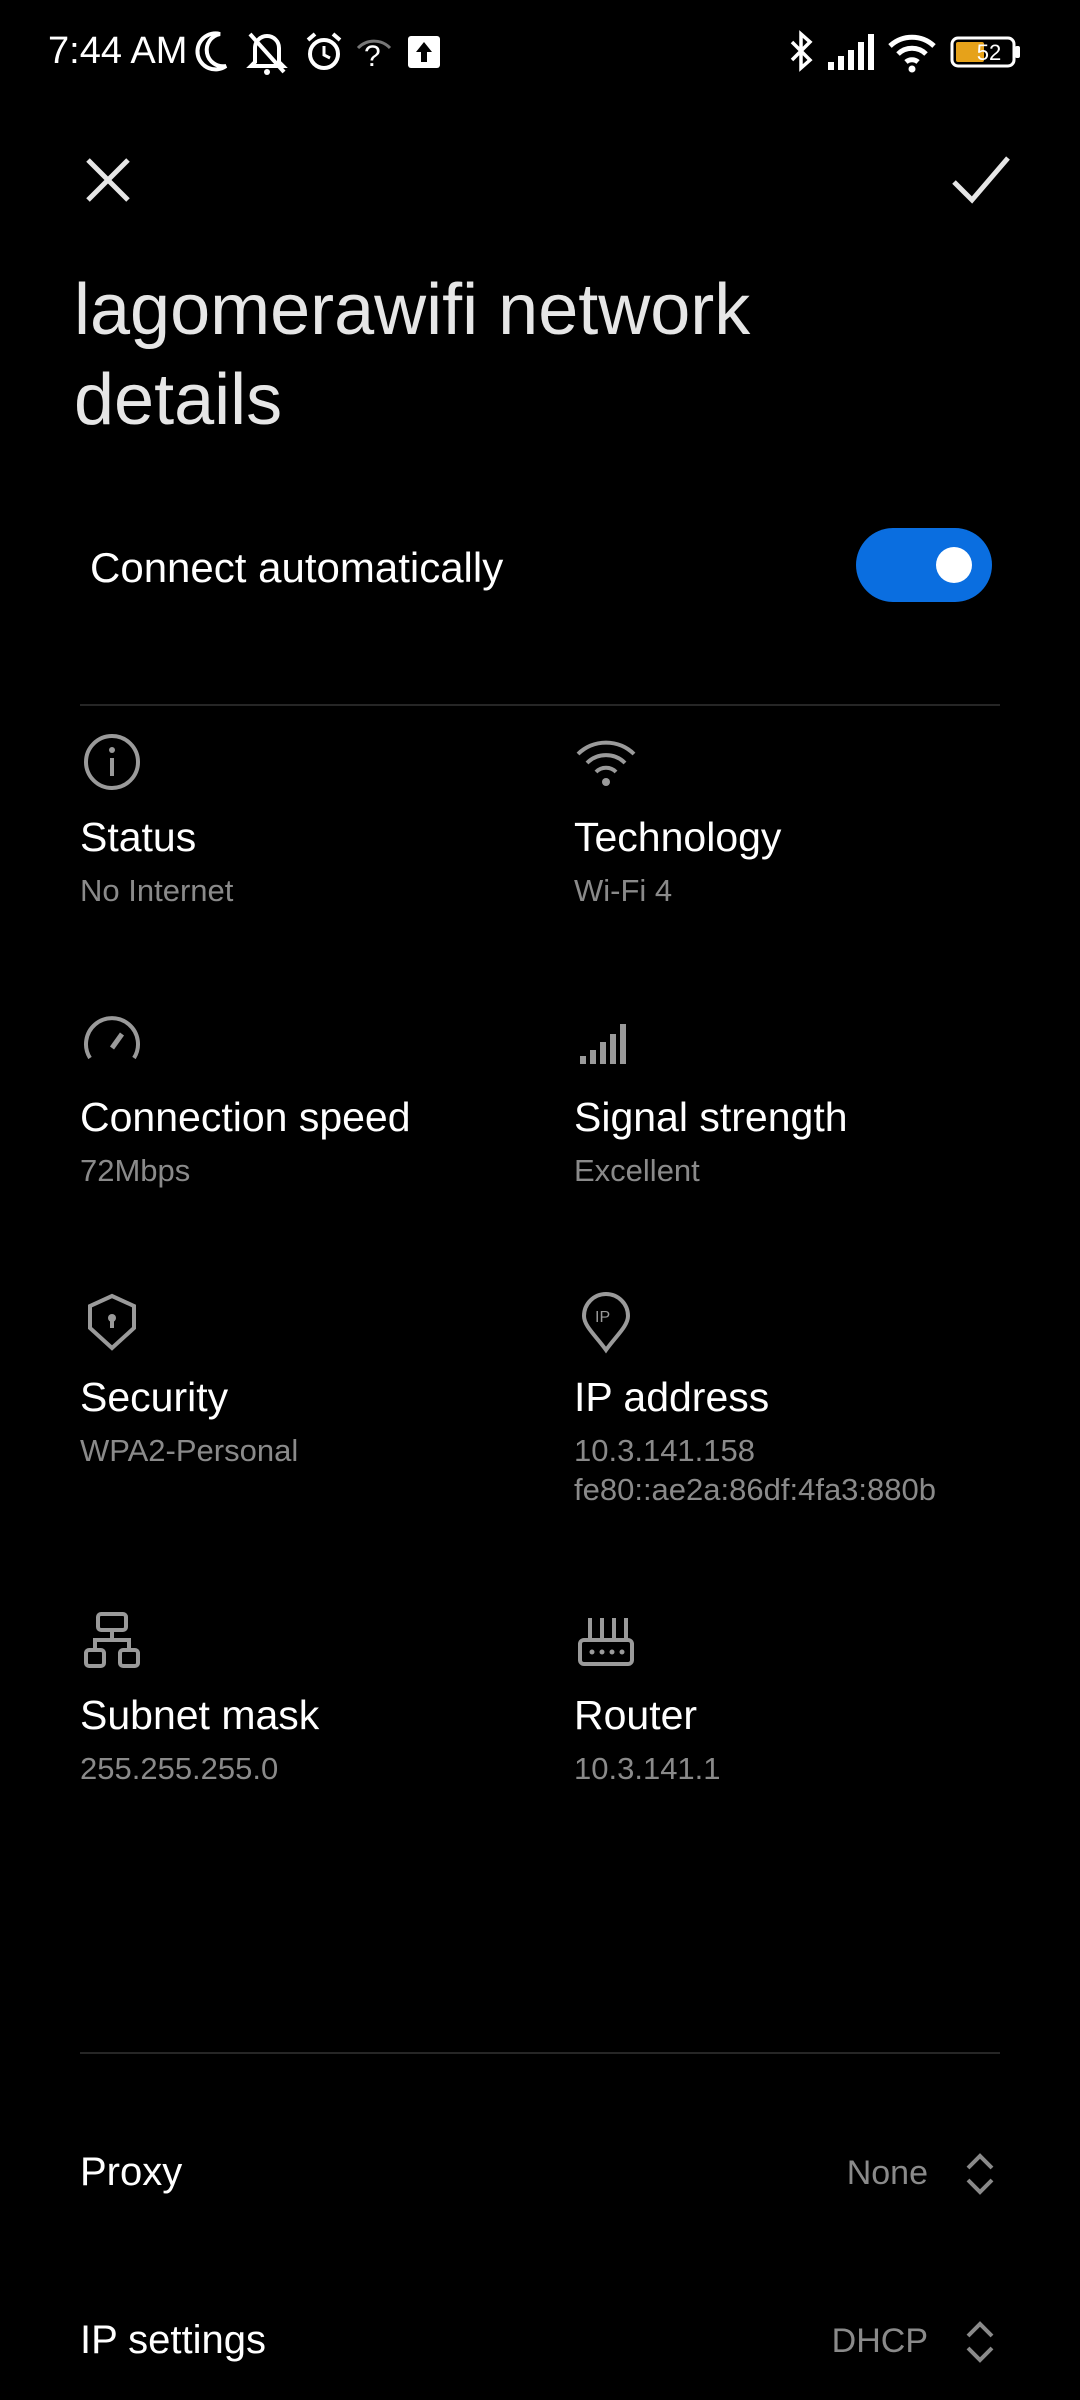 This screenshot has height=2400, width=1080. What do you see at coordinates (924, 565) in the screenshot?
I see `connect-automatically-toggle` at bounding box center [924, 565].